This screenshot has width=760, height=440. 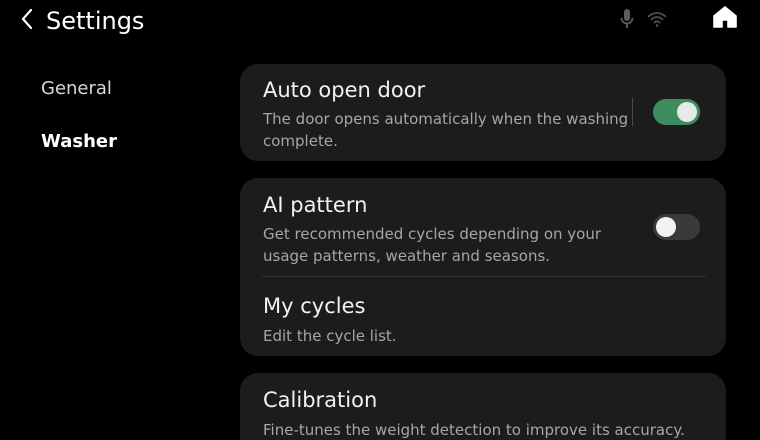 What do you see at coordinates (632, 112) in the screenshot?
I see `divider` at bounding box center [632, 112].